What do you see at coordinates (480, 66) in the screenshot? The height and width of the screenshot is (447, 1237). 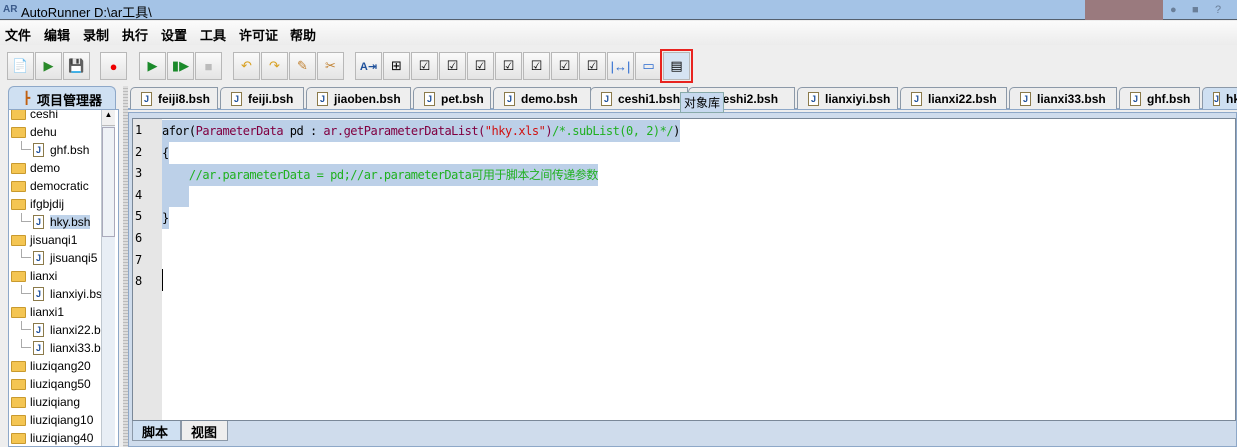 I see `checkpoint-info-icon: ☑` at bounding box center [480, 66].